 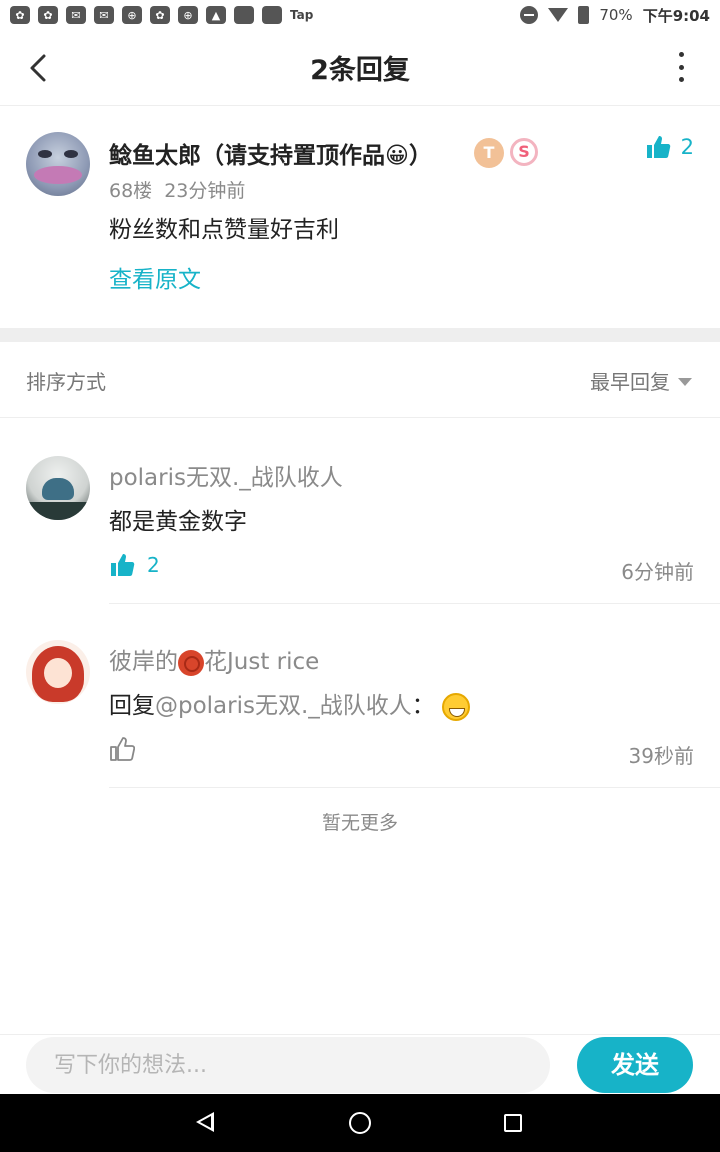 What do you see at coordinates (360, 521) in the screenshot?
I see `reply-item: polaris无双._战队收人 都是黄金数字 2 6分钟前` at bounding box center [360, 521].